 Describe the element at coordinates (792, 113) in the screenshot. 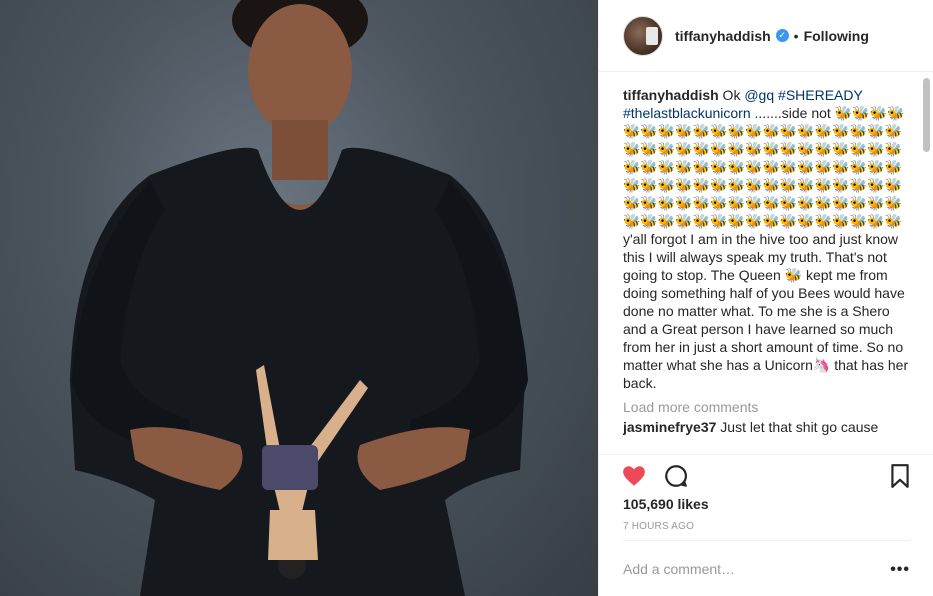

I see `caption-text-4: .......side not` at that location.